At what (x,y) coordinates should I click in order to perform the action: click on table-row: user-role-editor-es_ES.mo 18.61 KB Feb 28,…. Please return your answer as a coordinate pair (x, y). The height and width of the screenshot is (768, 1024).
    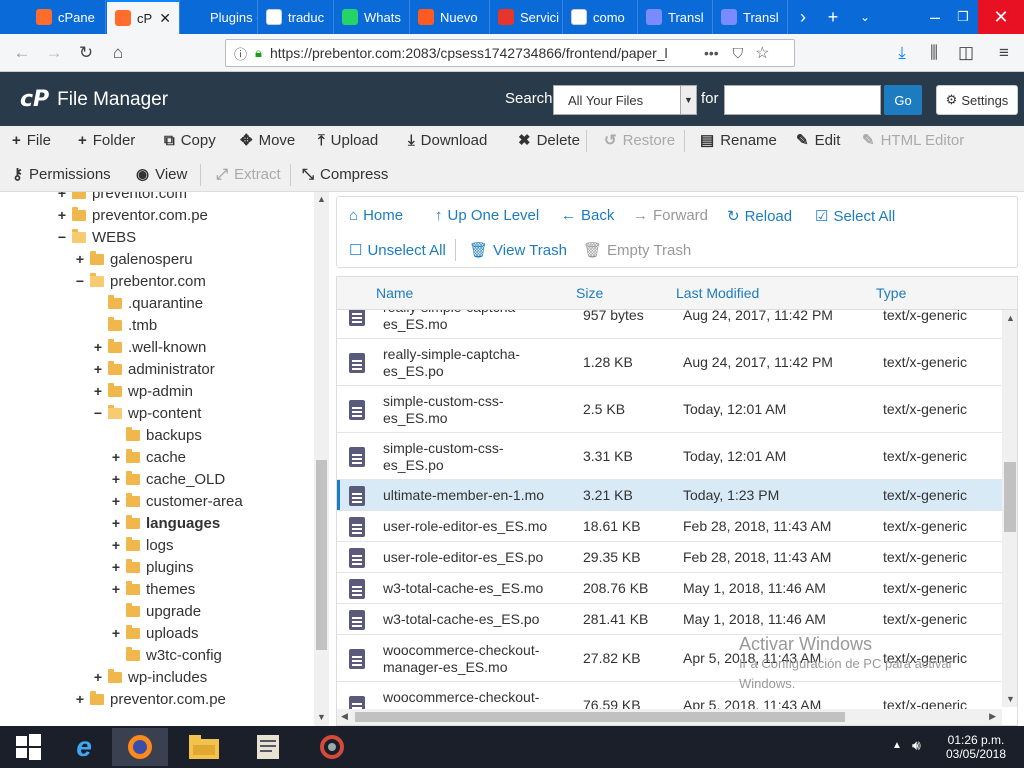
    Looking at the image, I should click on (669, 526).